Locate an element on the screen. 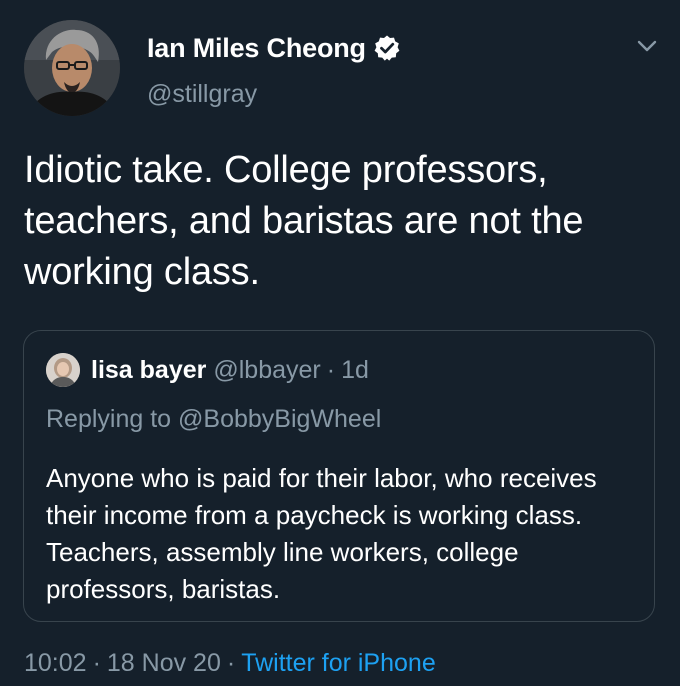  author-name: Ian Miles Cheong is located at coordinates (256, 48).